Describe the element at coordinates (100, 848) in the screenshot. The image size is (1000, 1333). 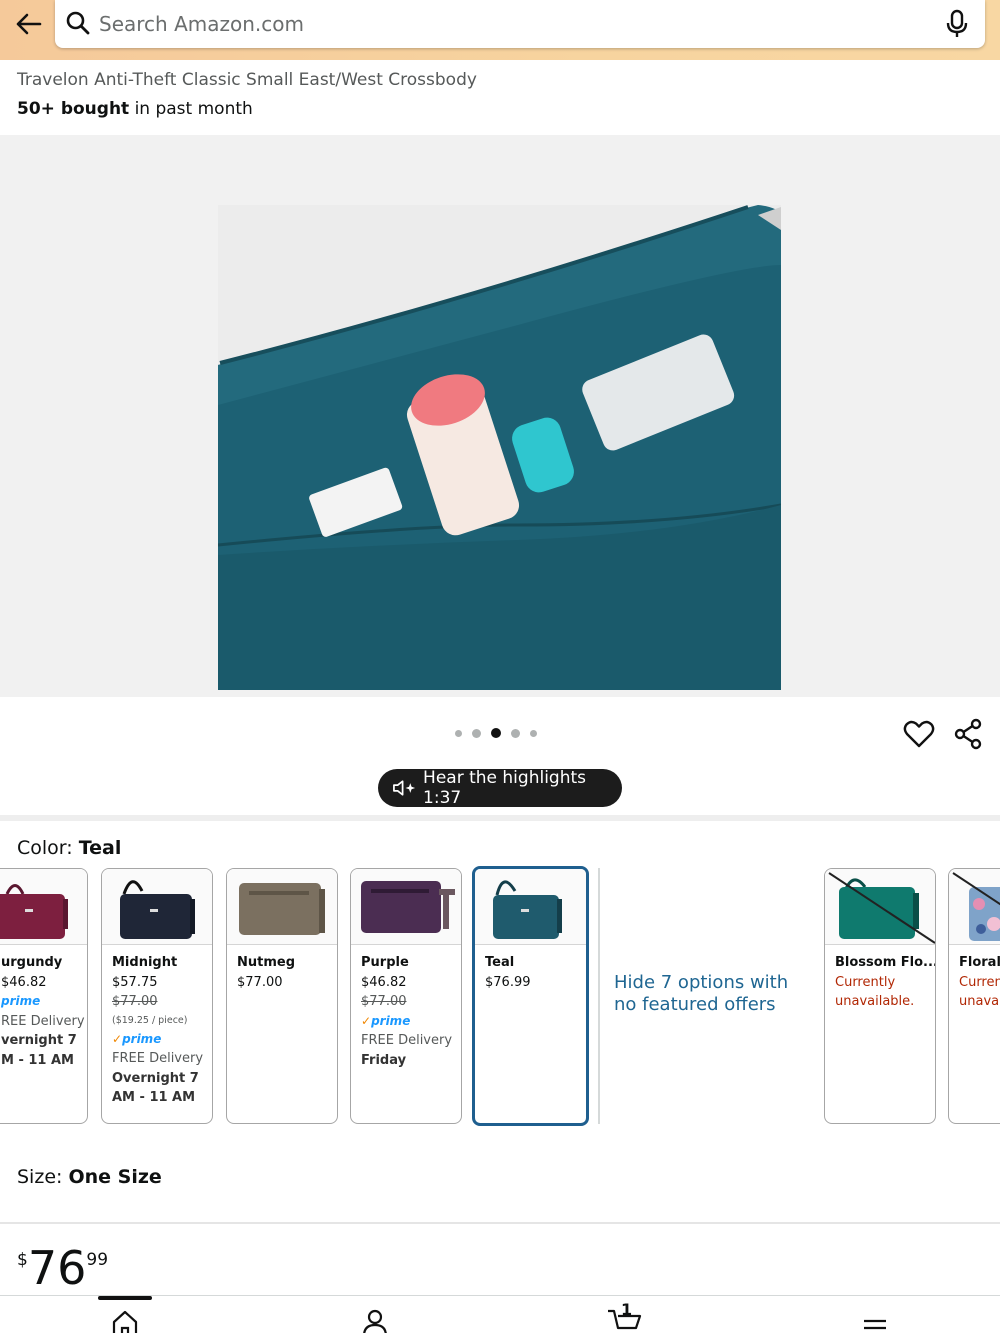
I see `color-value: Teal` at that location.